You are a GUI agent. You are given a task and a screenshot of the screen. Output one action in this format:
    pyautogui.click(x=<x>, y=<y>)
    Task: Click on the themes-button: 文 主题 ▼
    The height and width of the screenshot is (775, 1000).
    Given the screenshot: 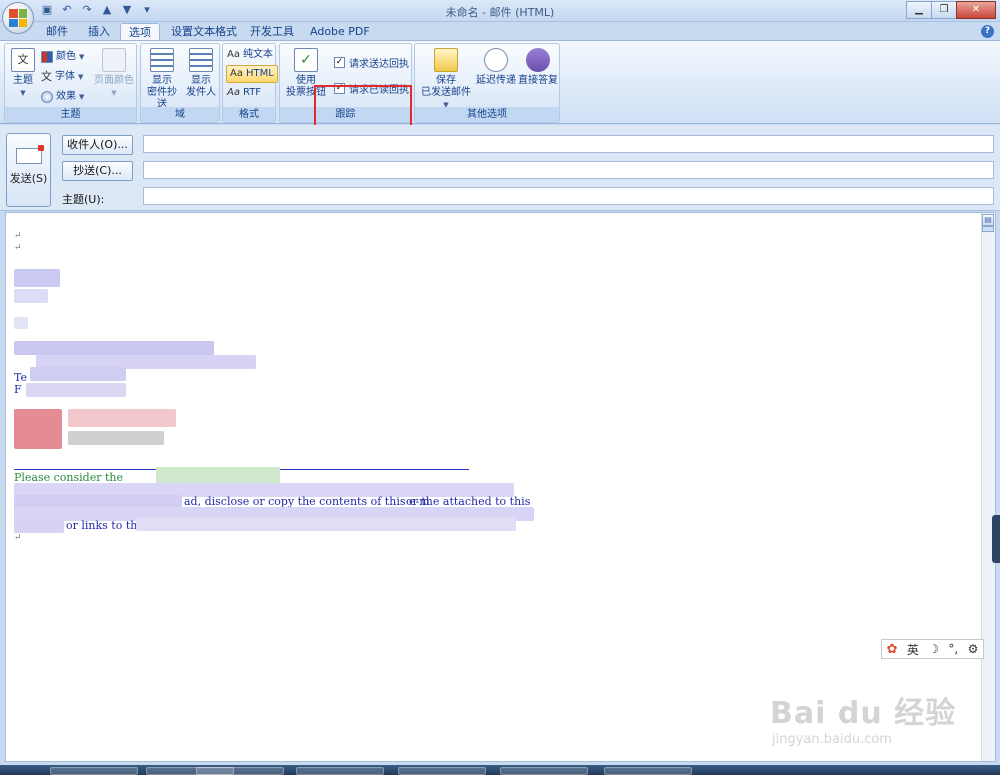 What is the action you would take?
    pyautogui.click(x=23, y=73)
    